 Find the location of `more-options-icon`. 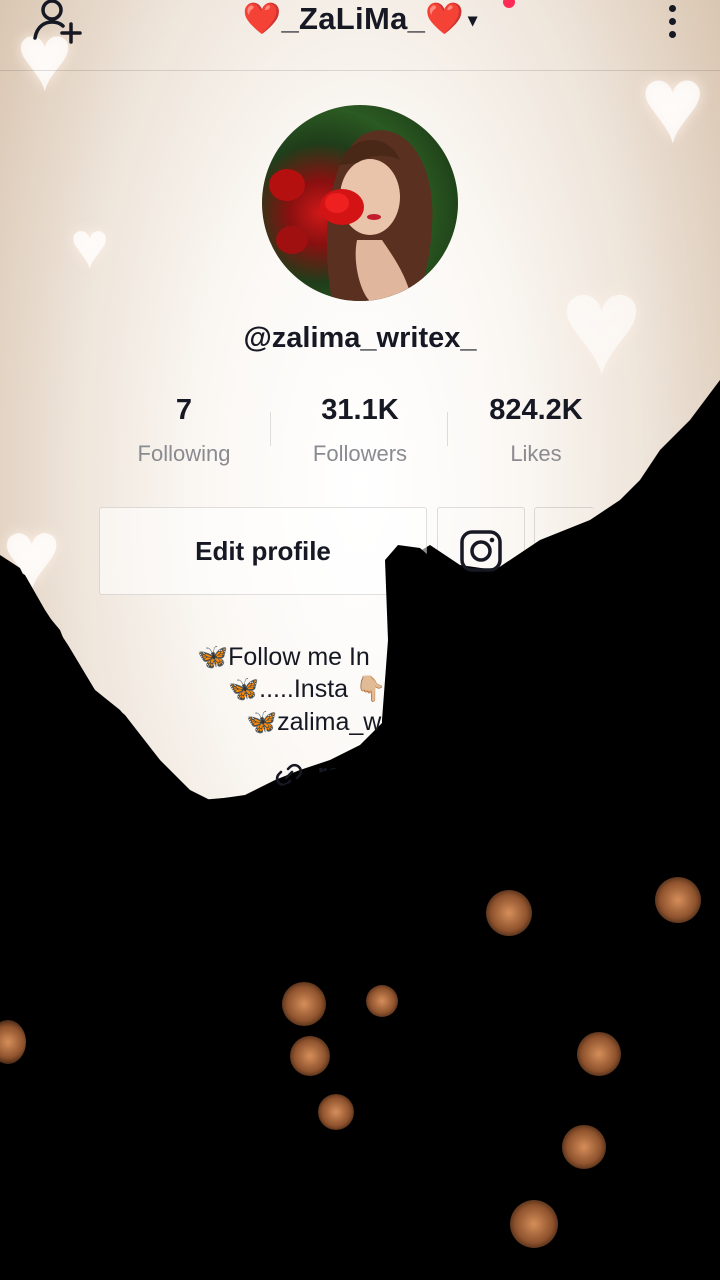

more-options-icon is located at coordinates (672, 20).